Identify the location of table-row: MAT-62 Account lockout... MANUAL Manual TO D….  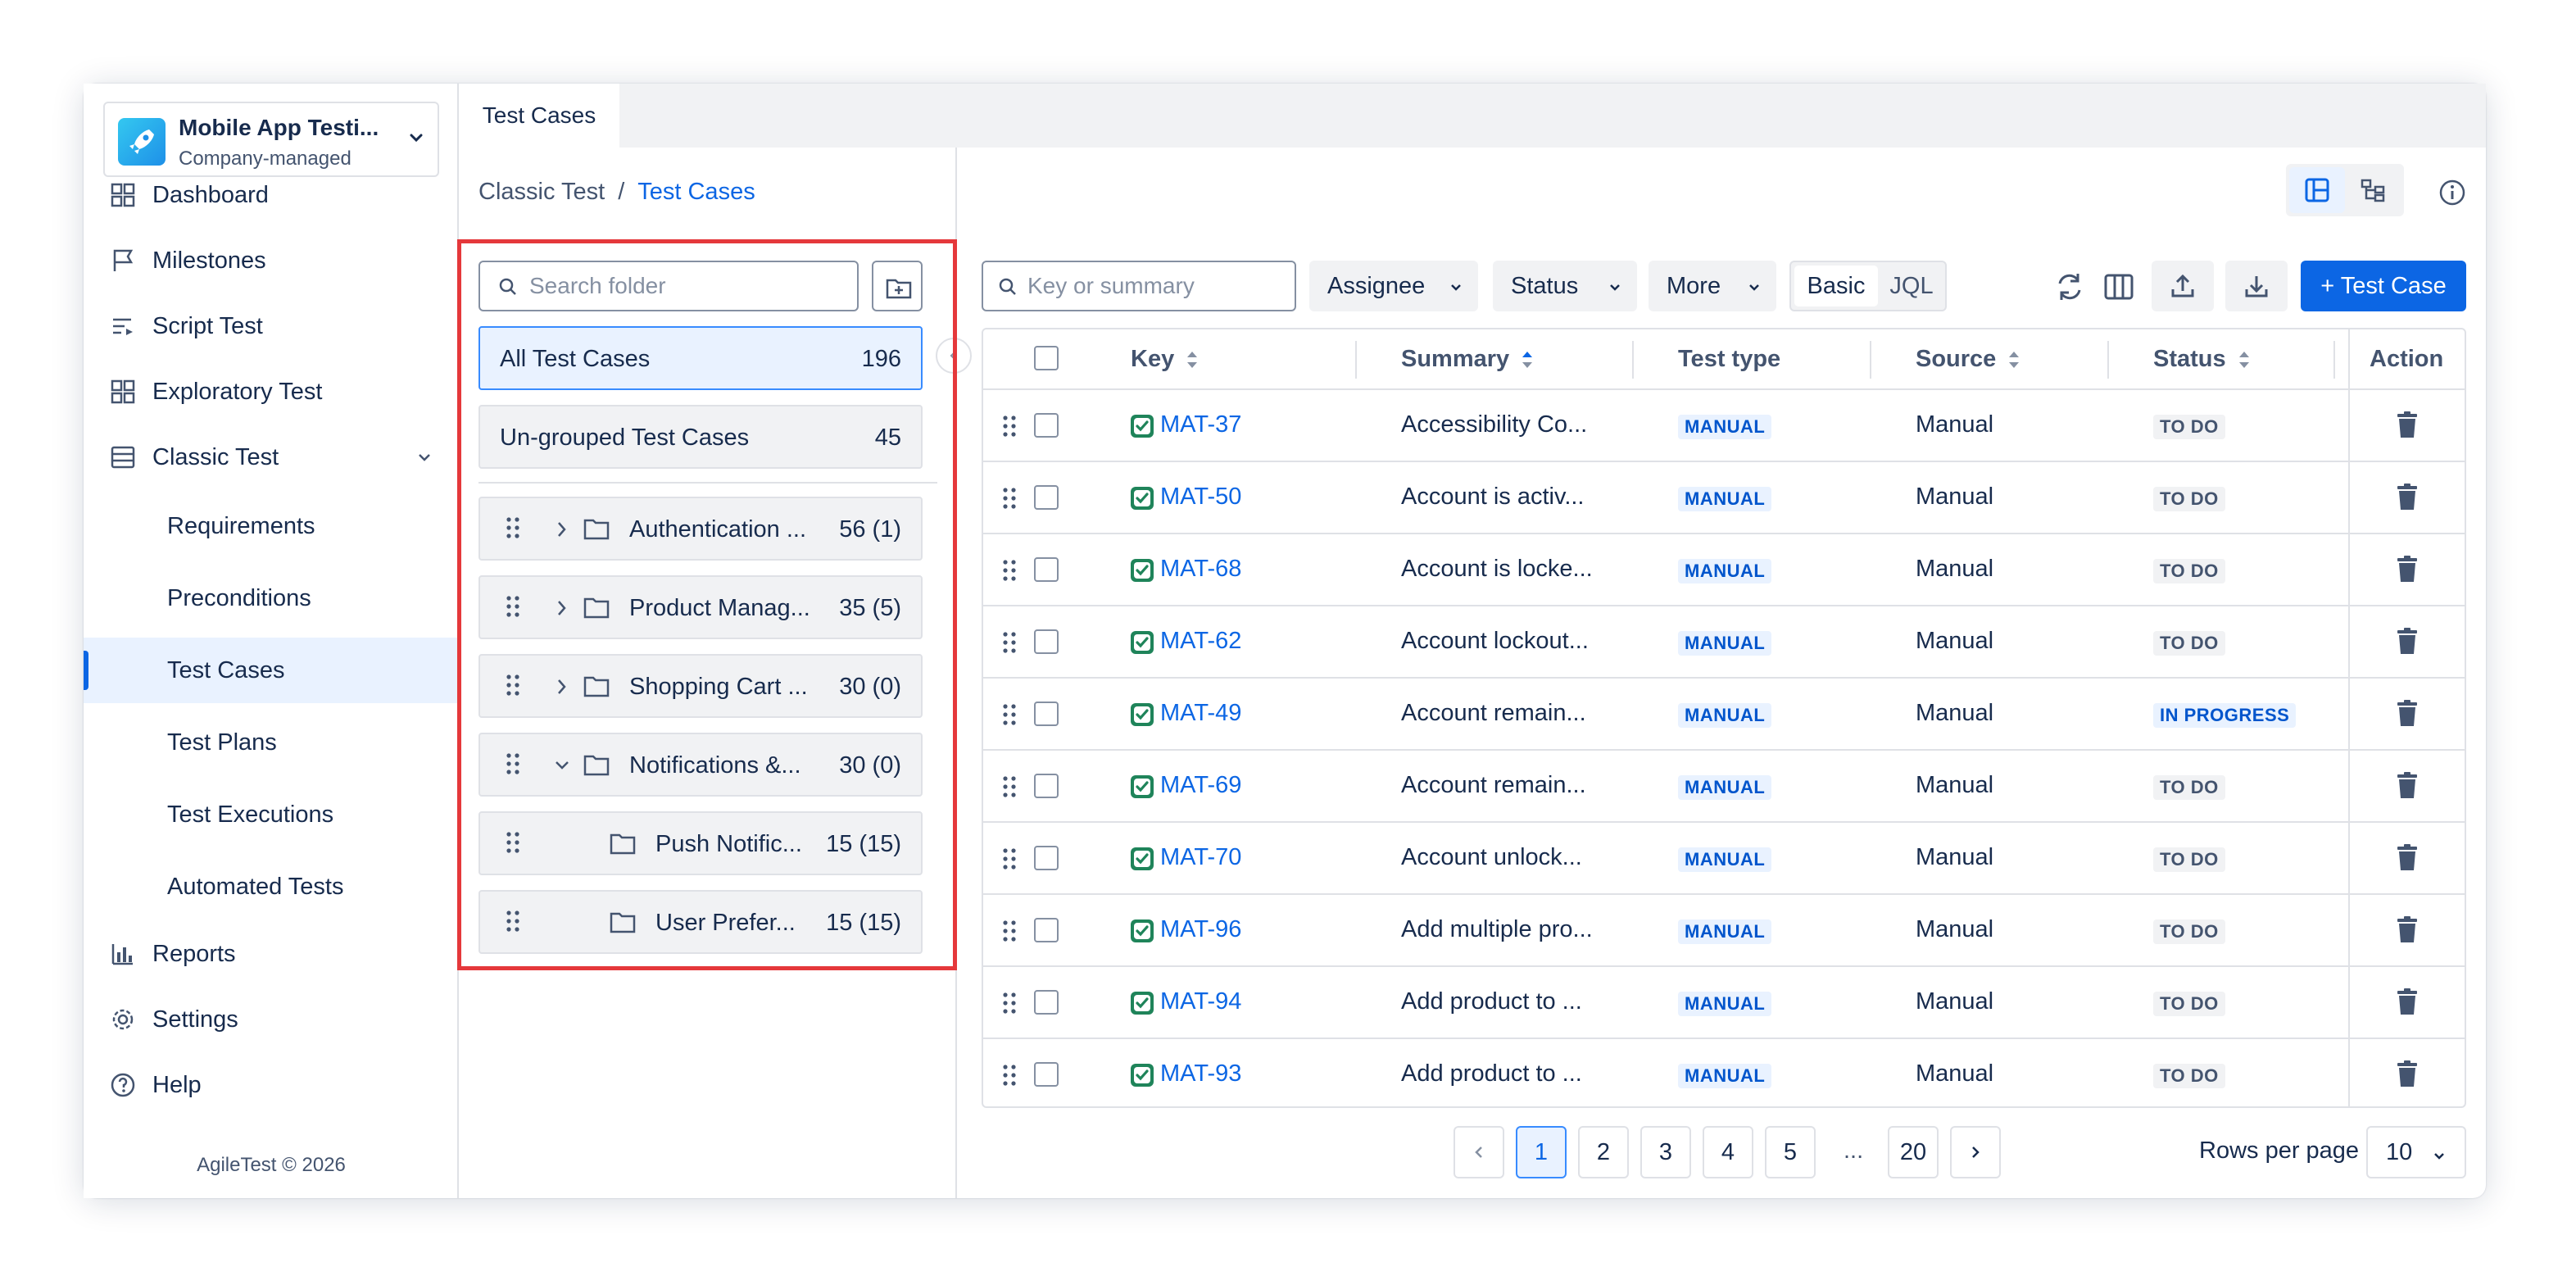
(1724, 643).